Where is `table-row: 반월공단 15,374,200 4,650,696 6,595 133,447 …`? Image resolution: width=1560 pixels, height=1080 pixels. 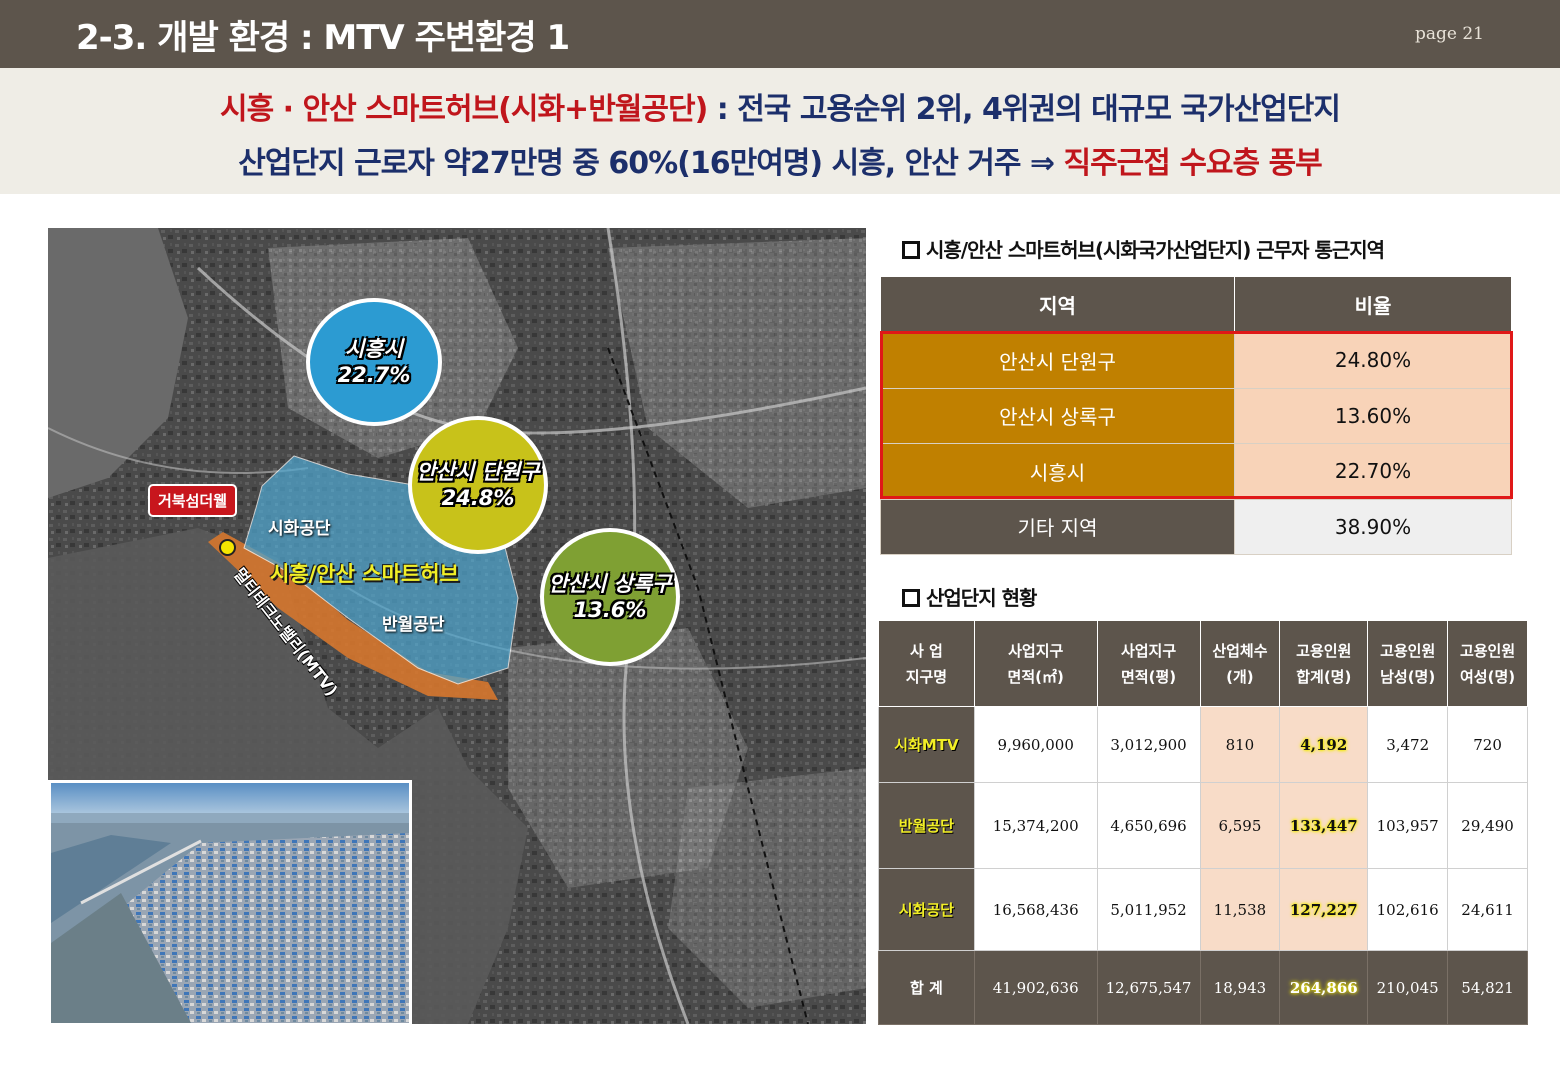
table-row: 반월공단 15,374,200 4,650,696 6,595 133,447 … is located at coordinates (1203, 825).